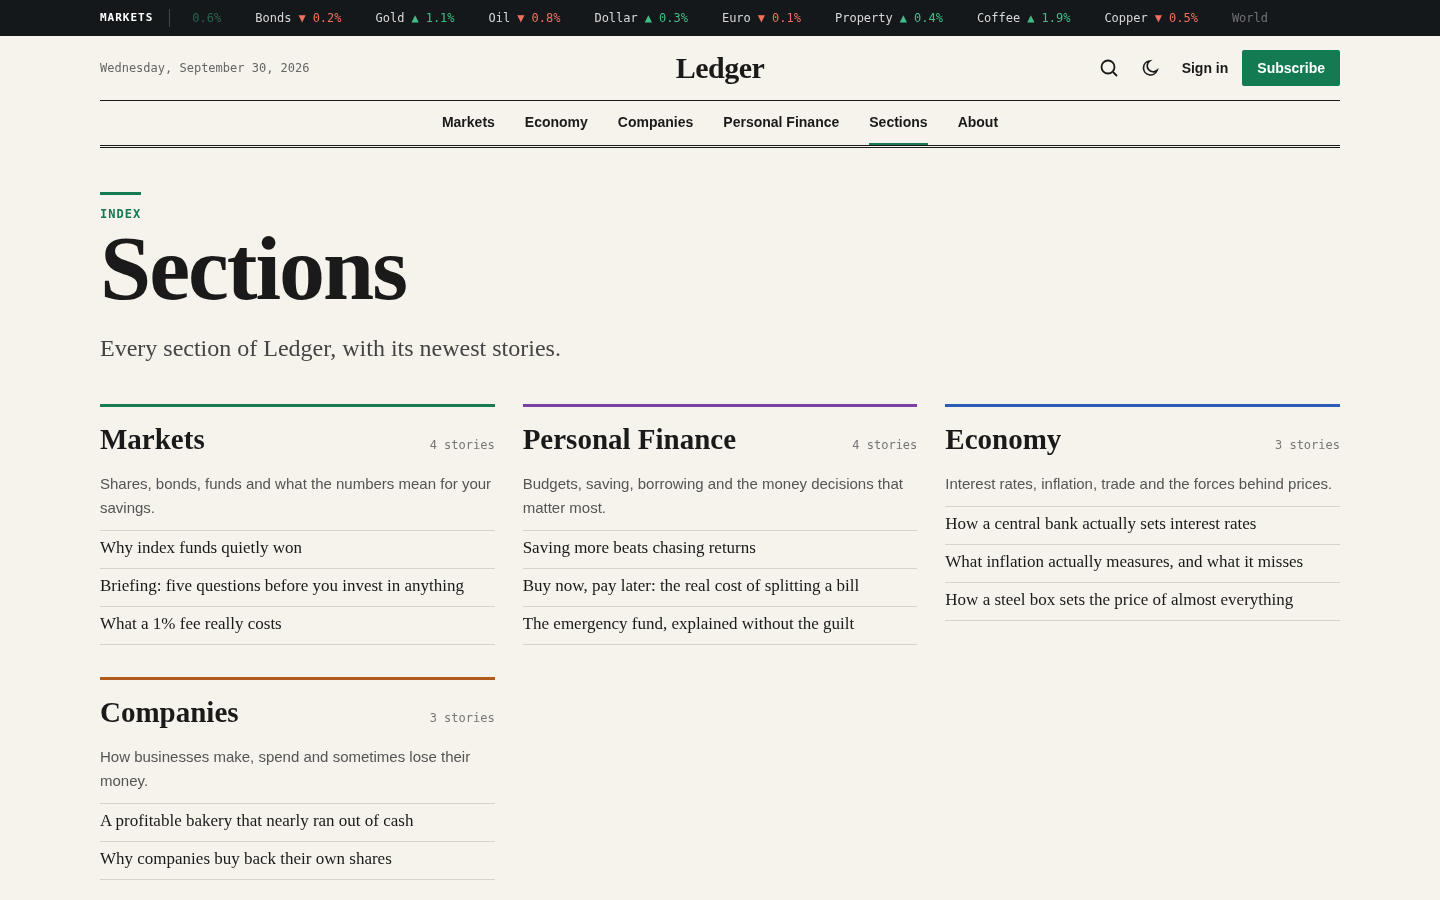 The image size is (1440, 900). What do you see at coordinates (297, 860) in the screenshot?
I see `story-link: Why companies buy back their own shares` at bounding box center [297, 860].